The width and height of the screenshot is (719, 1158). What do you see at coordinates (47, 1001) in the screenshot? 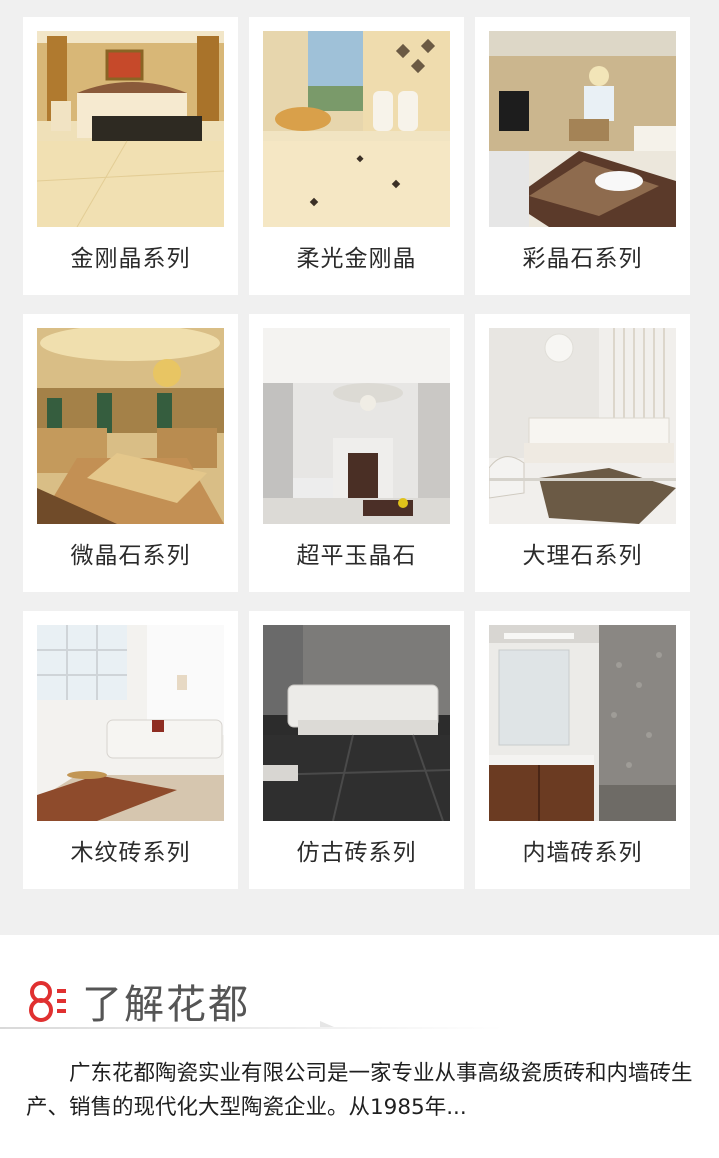
I see `brand-logo-icon` at bounding box center [47, 1001].